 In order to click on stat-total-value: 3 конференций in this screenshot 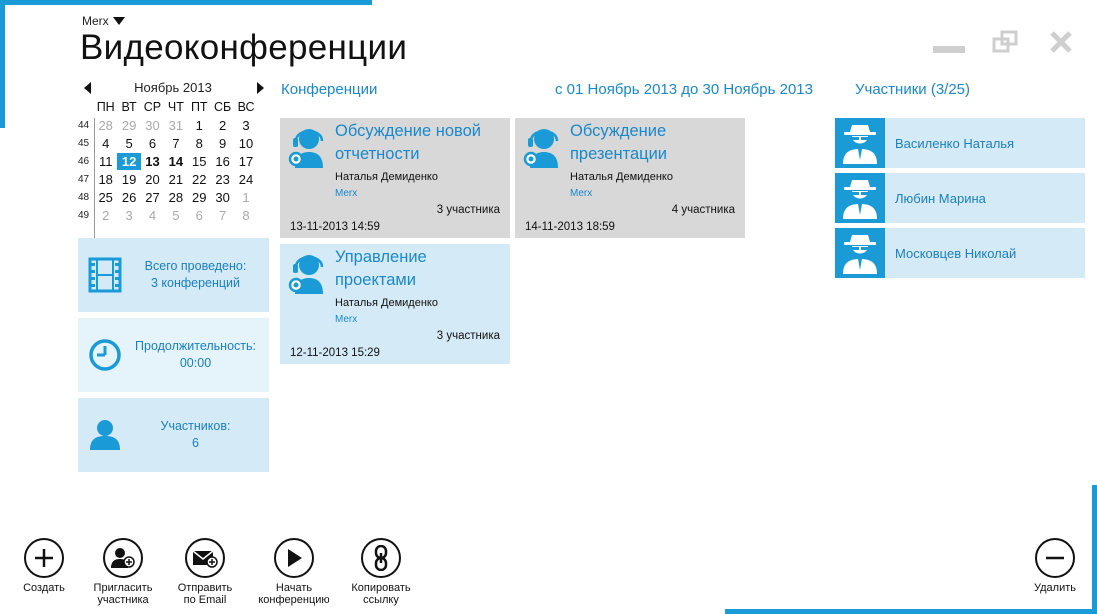, I will do `click(195, 283)`.